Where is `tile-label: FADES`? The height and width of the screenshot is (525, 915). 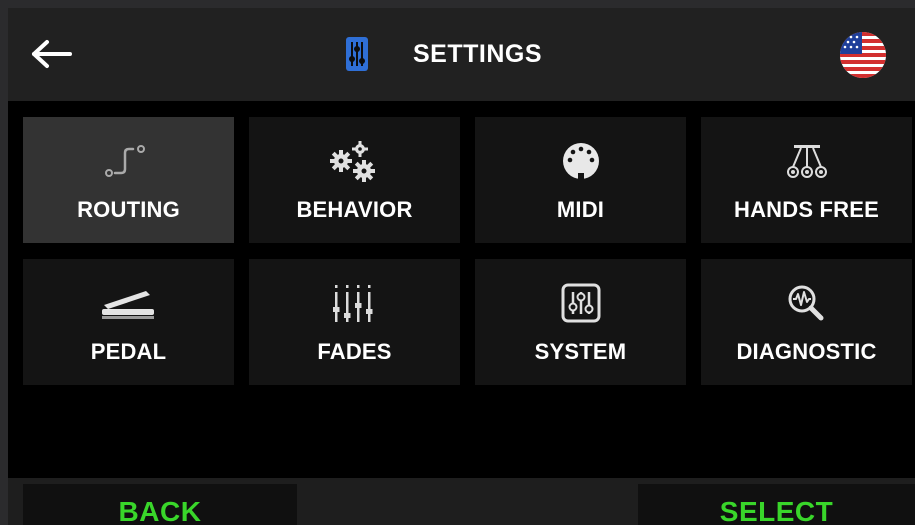
tile-label: FADES is located at coordinates (354, 351).